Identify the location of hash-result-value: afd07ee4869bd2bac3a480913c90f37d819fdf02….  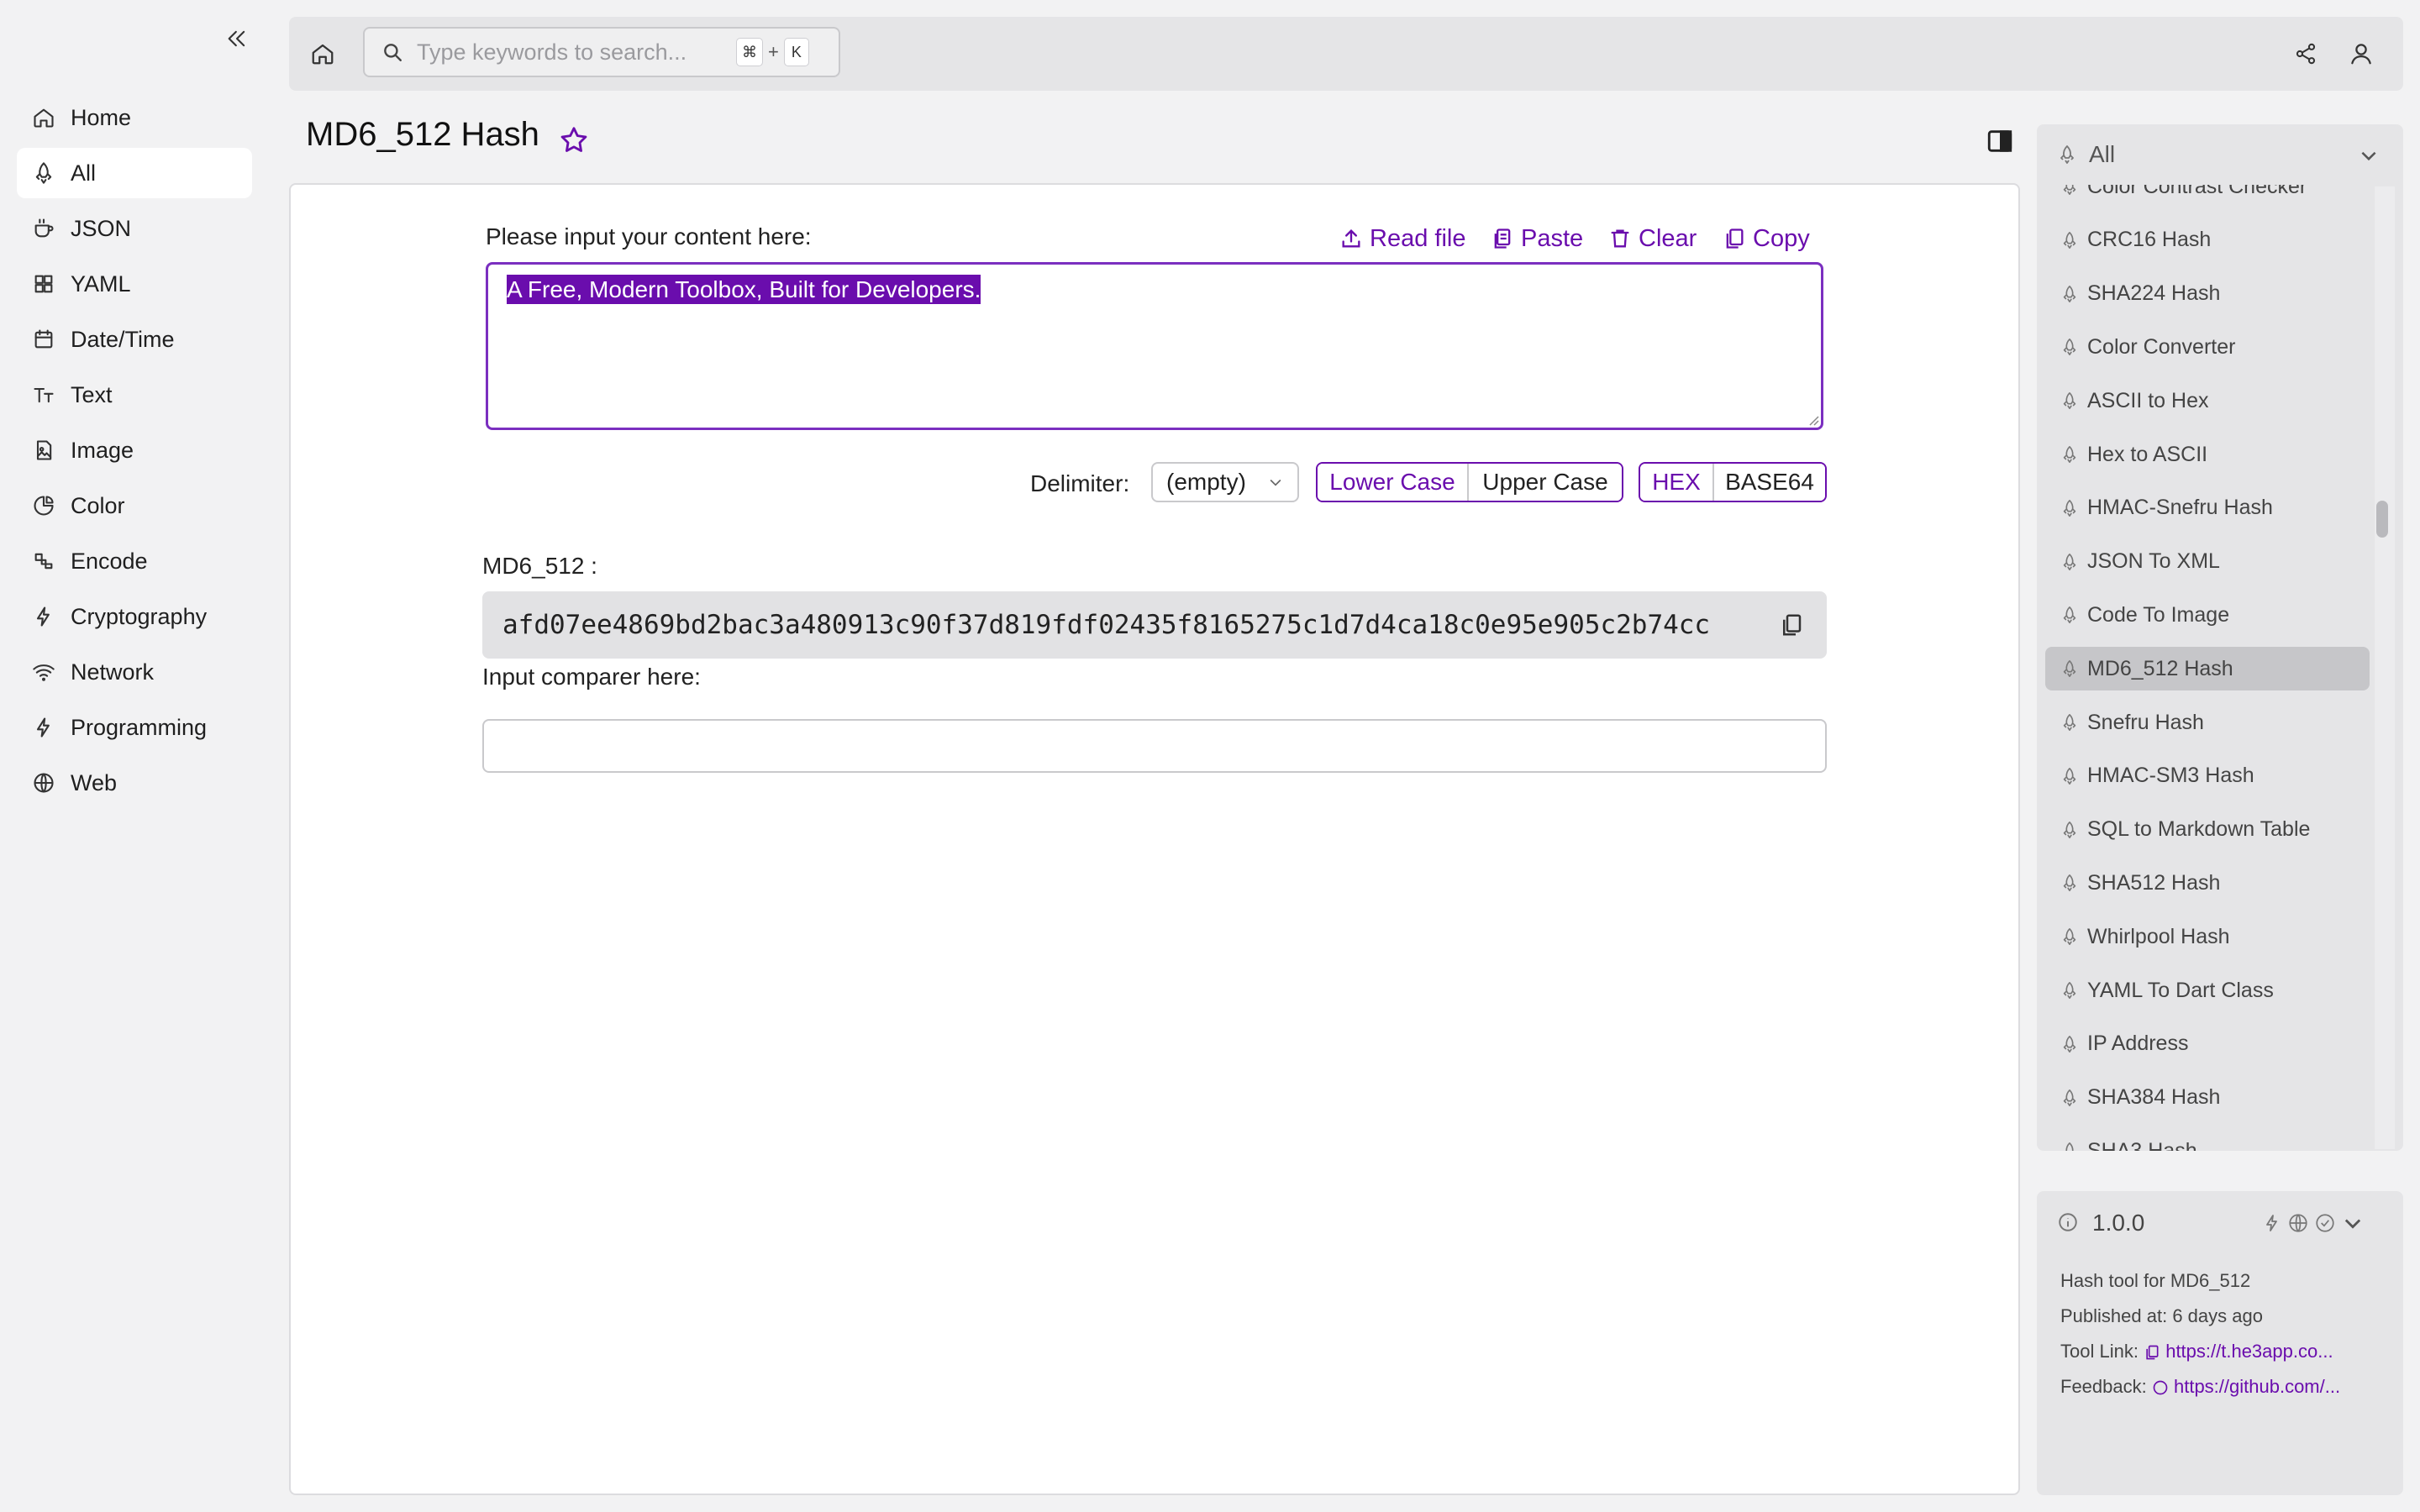
(1127, 625).